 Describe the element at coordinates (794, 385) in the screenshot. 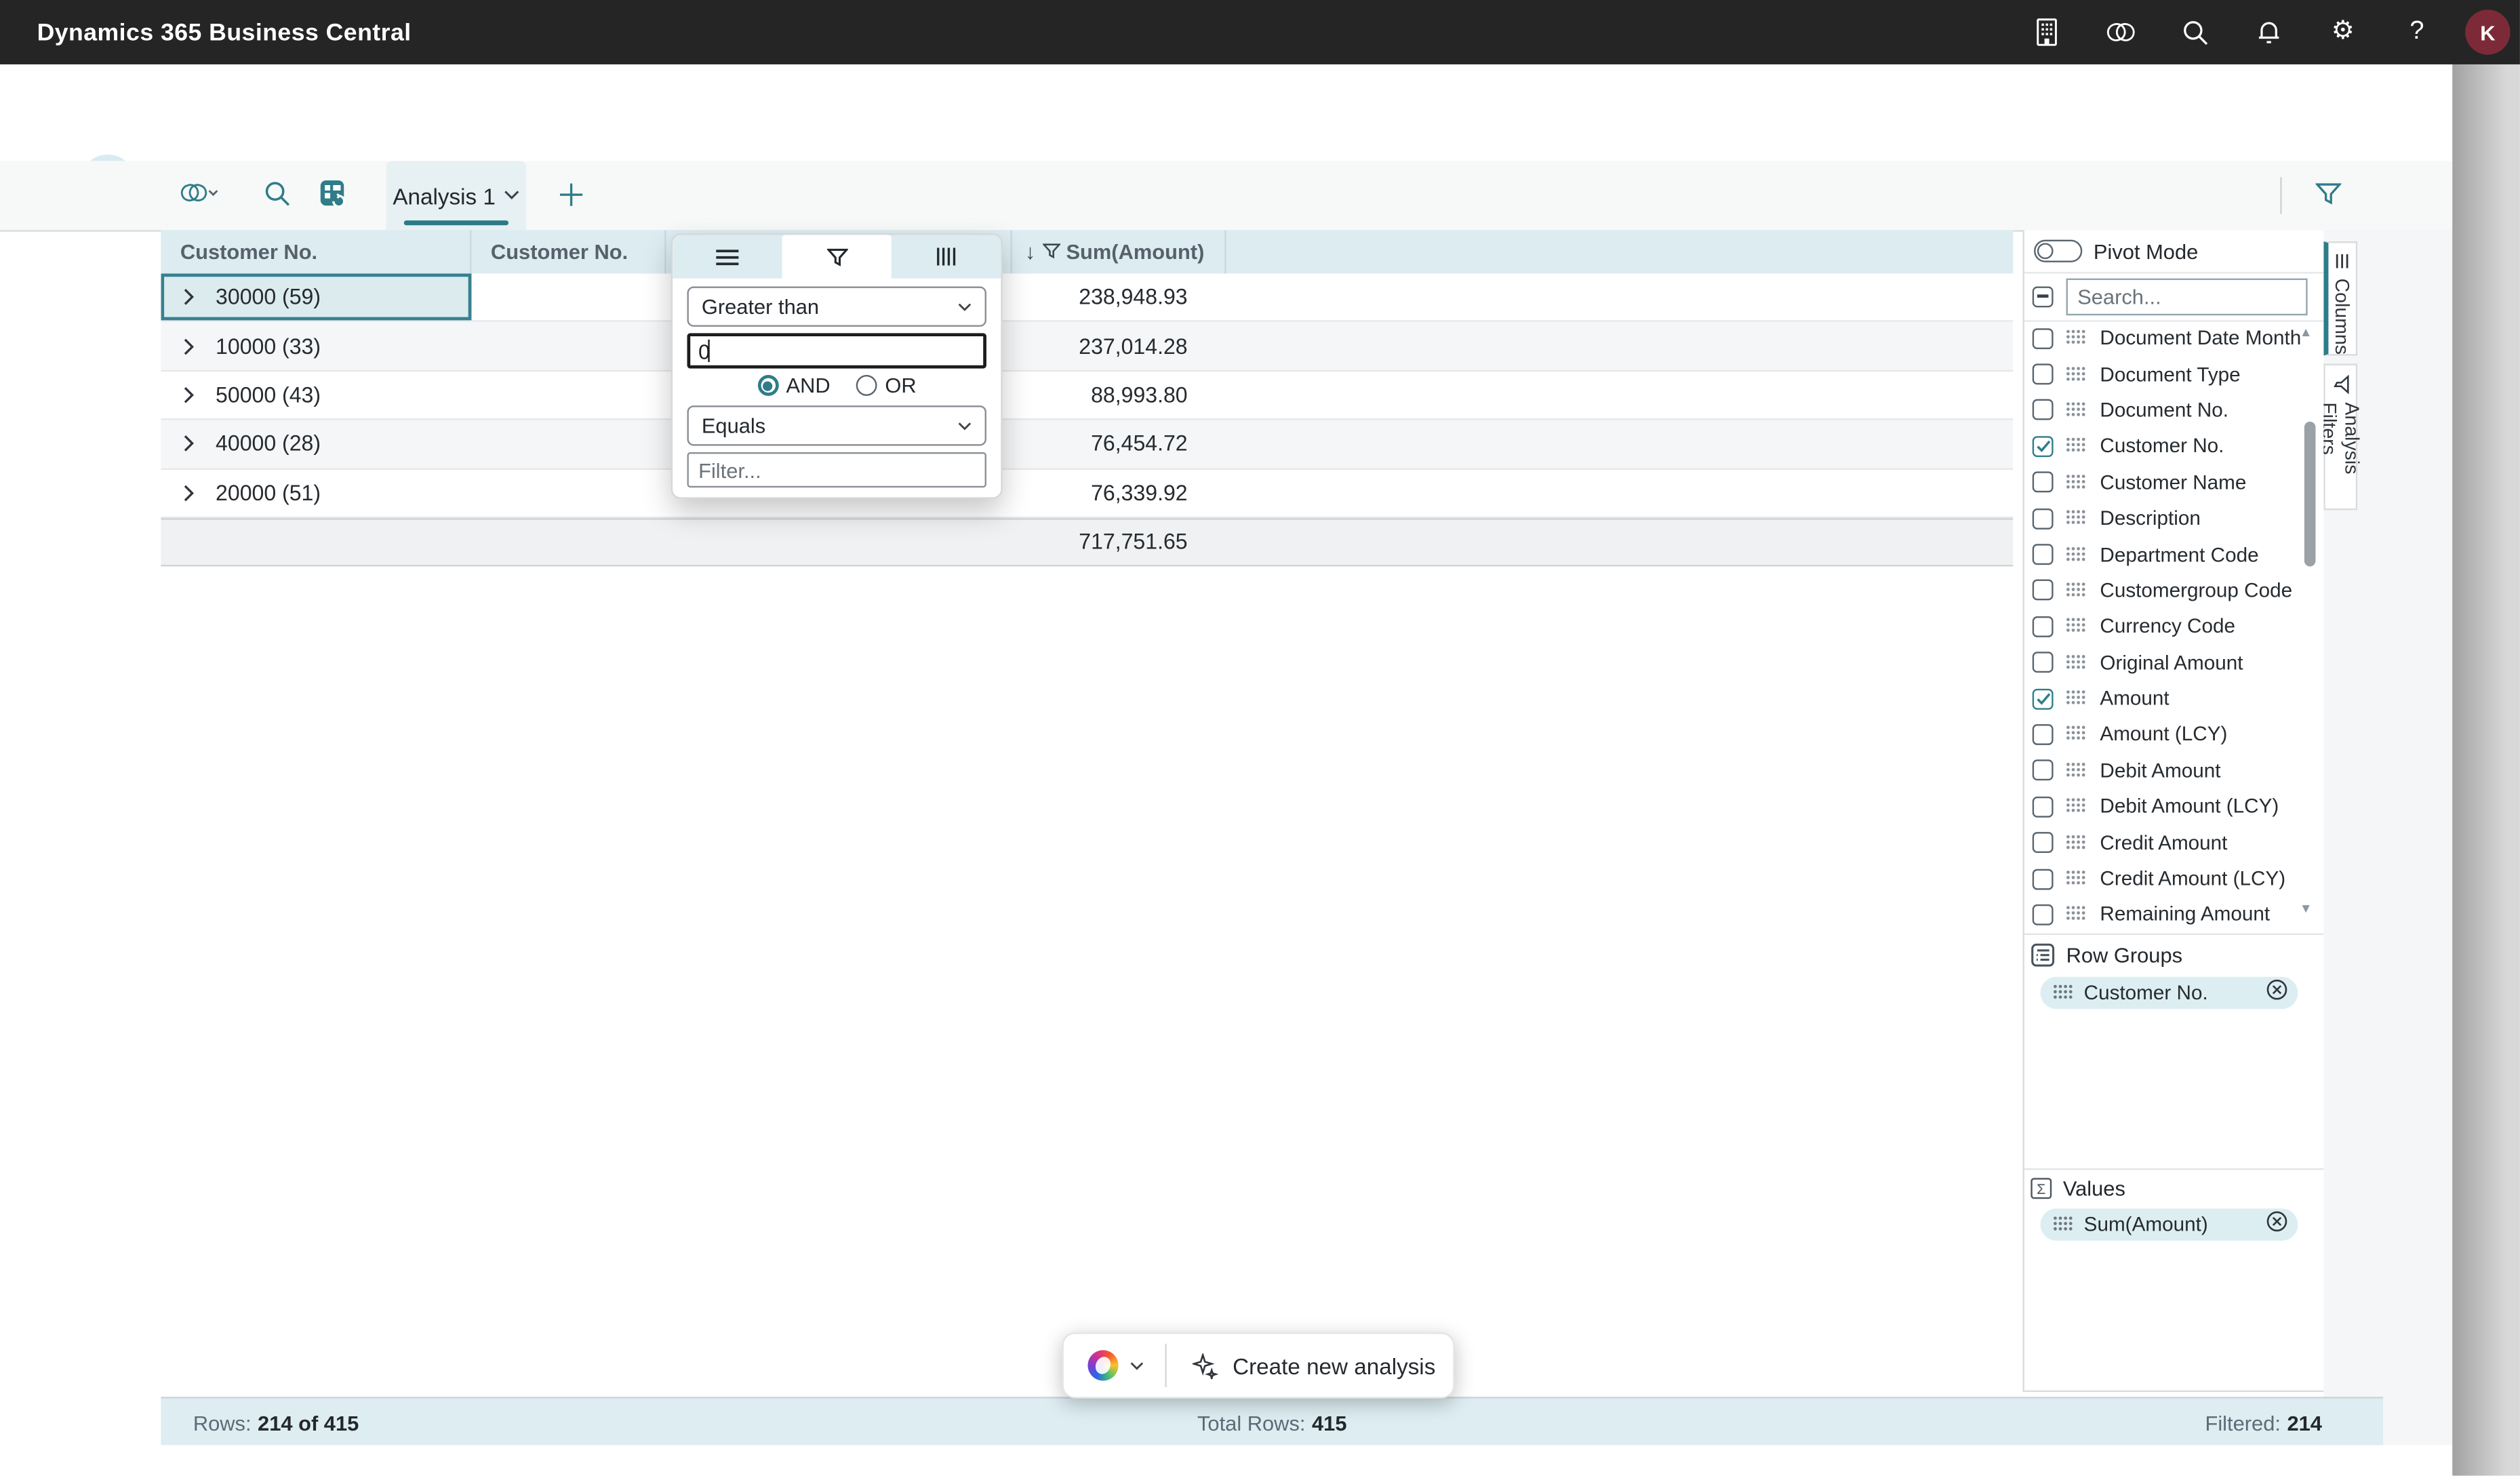

I see `and-radio-option: AND` at that location.